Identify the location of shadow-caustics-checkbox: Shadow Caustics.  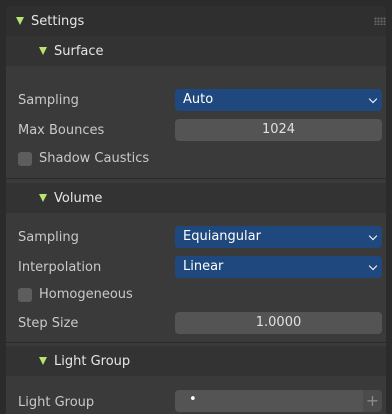
(83, 158).